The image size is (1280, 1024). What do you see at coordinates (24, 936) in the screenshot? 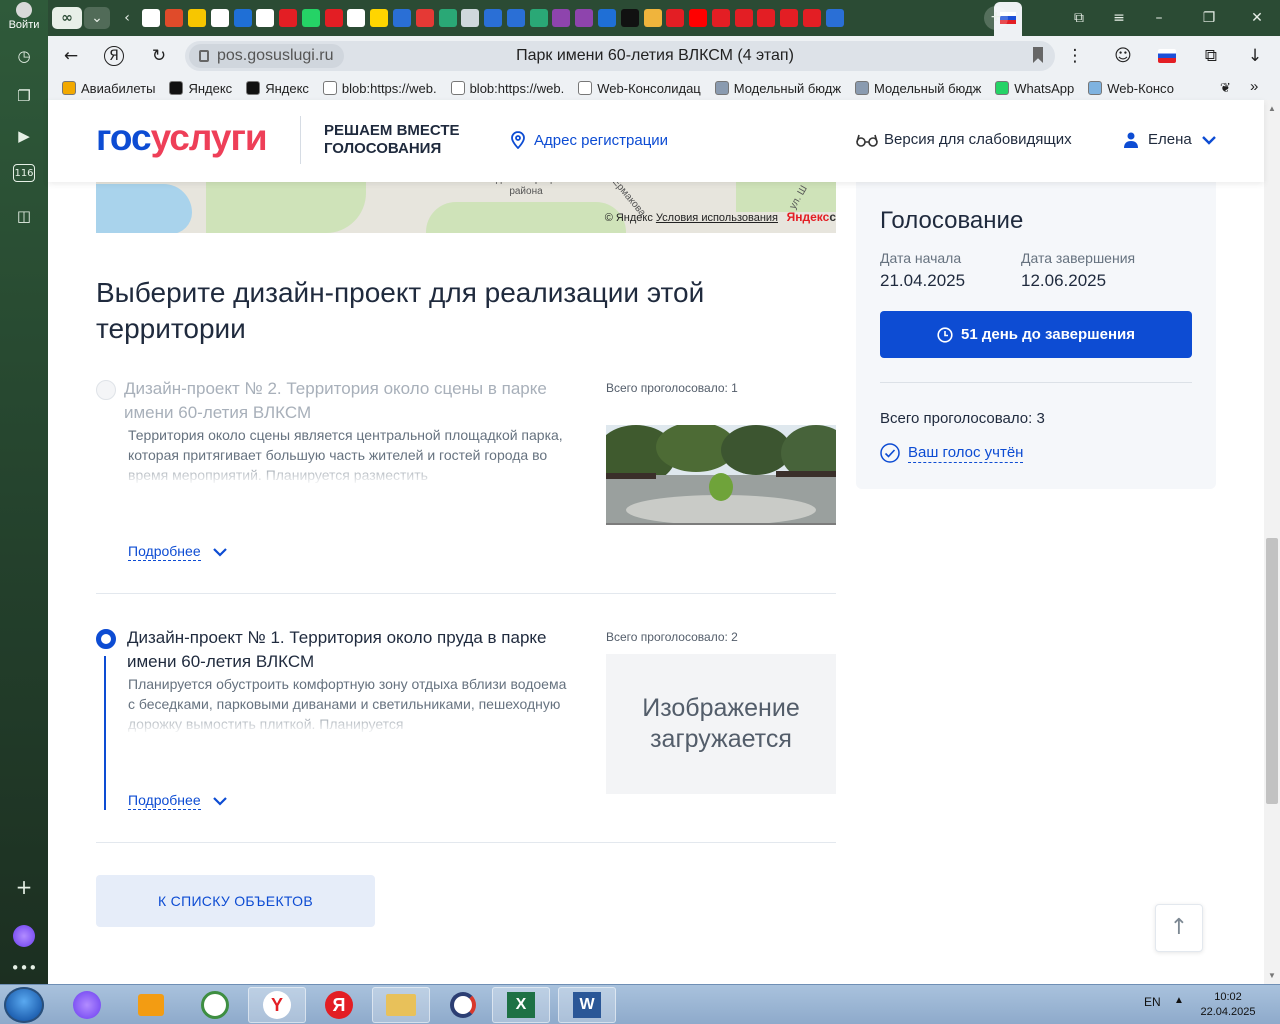
I see `alice-icon` at bounding box center [24, 936].